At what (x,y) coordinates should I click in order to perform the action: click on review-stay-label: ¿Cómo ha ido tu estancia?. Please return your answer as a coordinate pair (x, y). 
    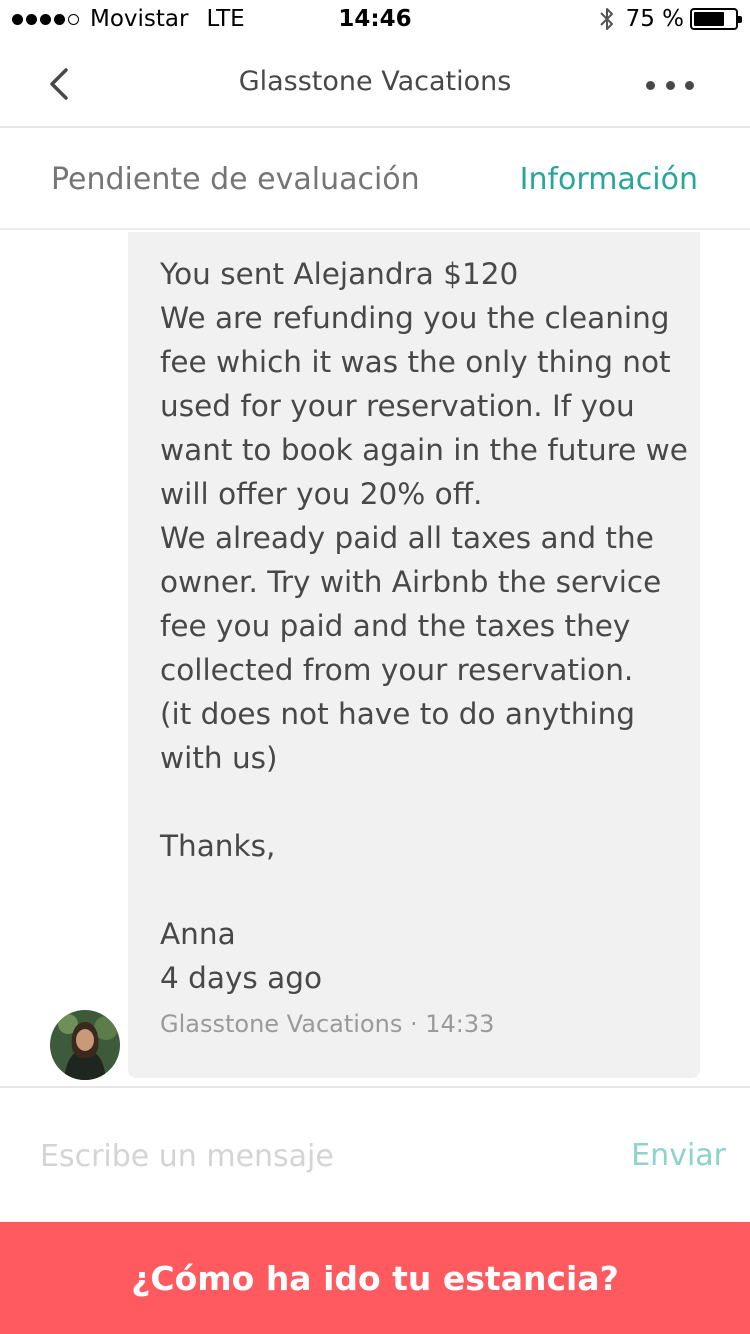
    Looking at the image, I should click on (375, 1278).